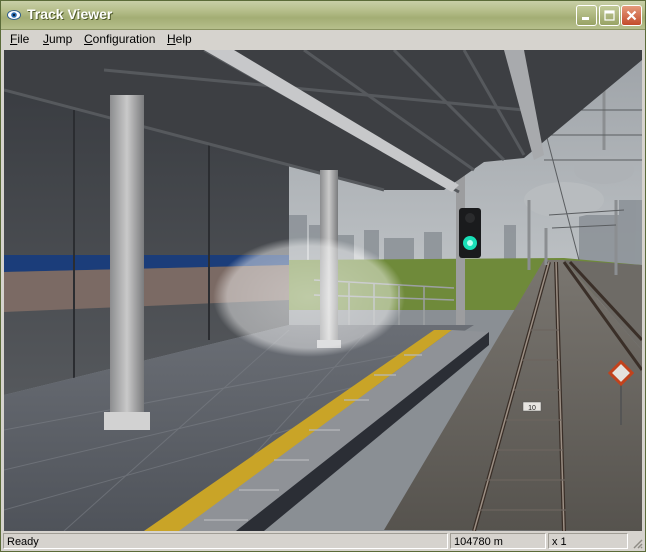  I want to click on minimize-icon, so click(585, 18).